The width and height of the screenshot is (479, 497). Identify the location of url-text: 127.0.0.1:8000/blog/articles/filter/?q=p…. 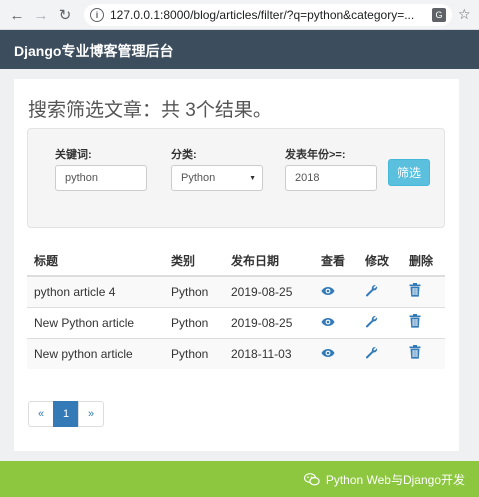
(262, 15).